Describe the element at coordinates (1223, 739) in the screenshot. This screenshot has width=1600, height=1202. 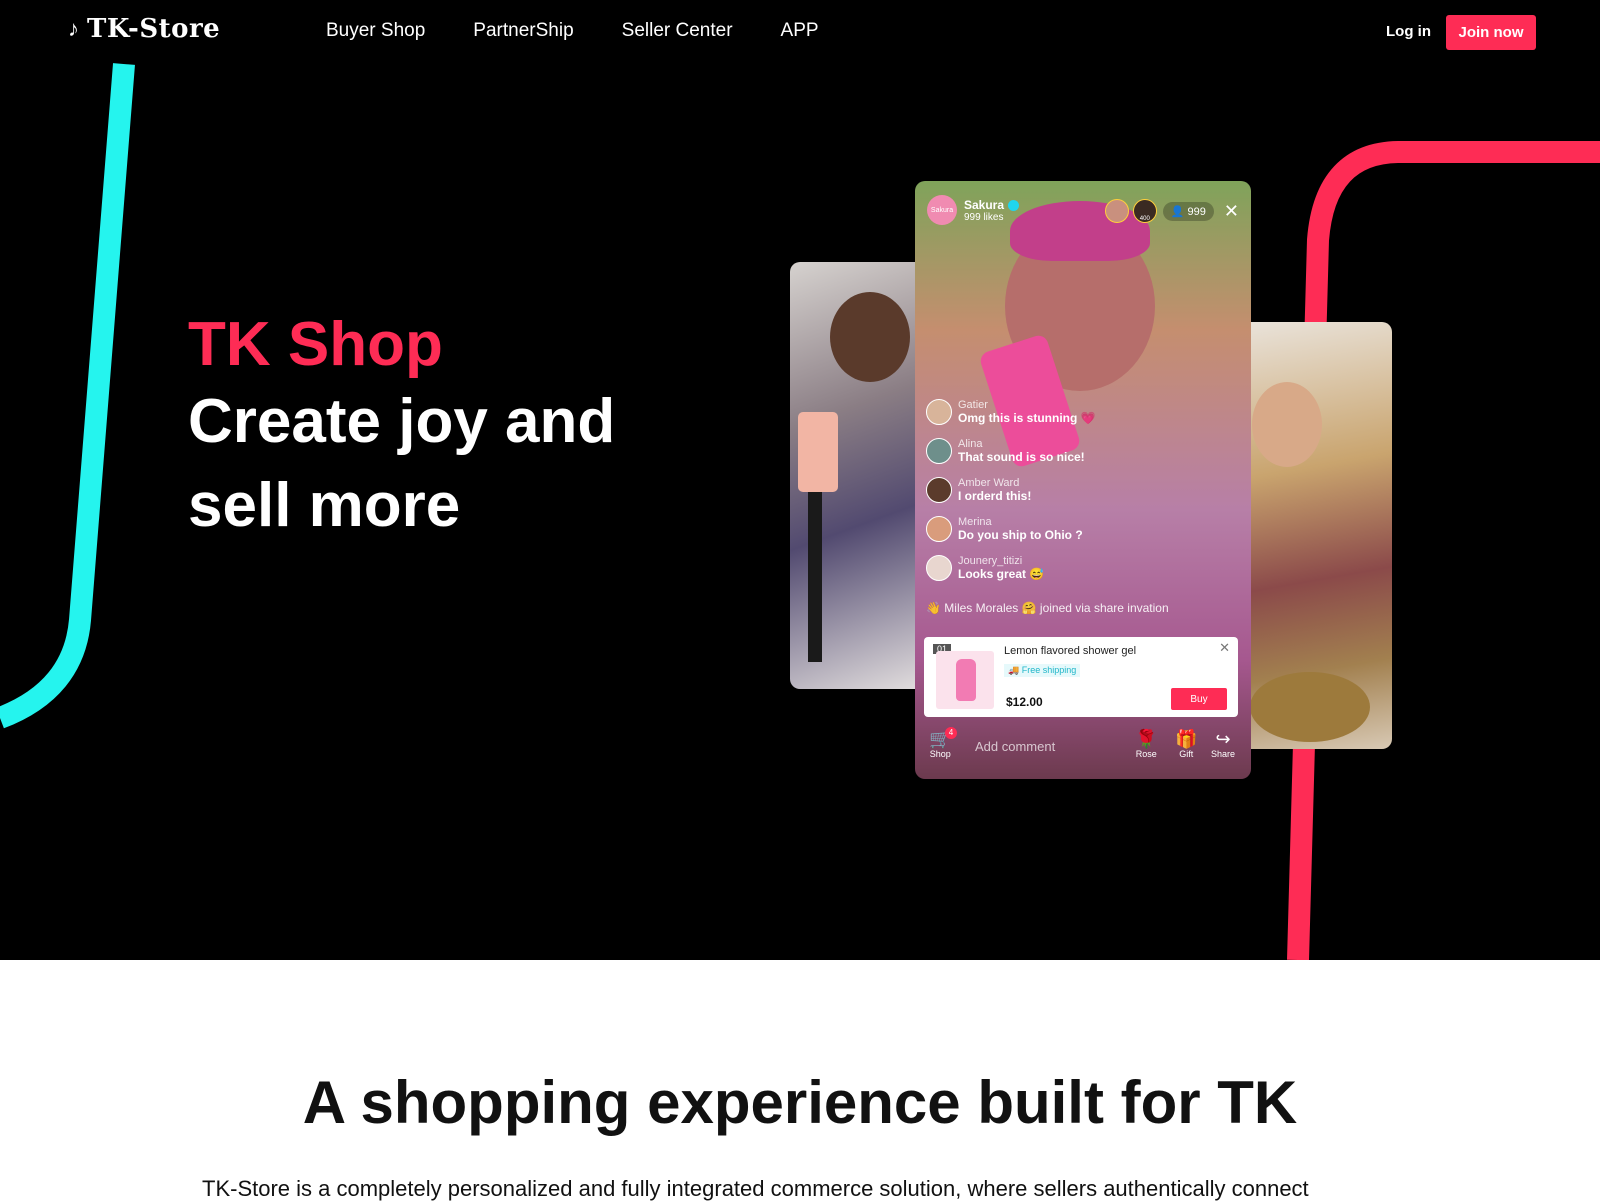
I see `share-icon: ↪` at that location.